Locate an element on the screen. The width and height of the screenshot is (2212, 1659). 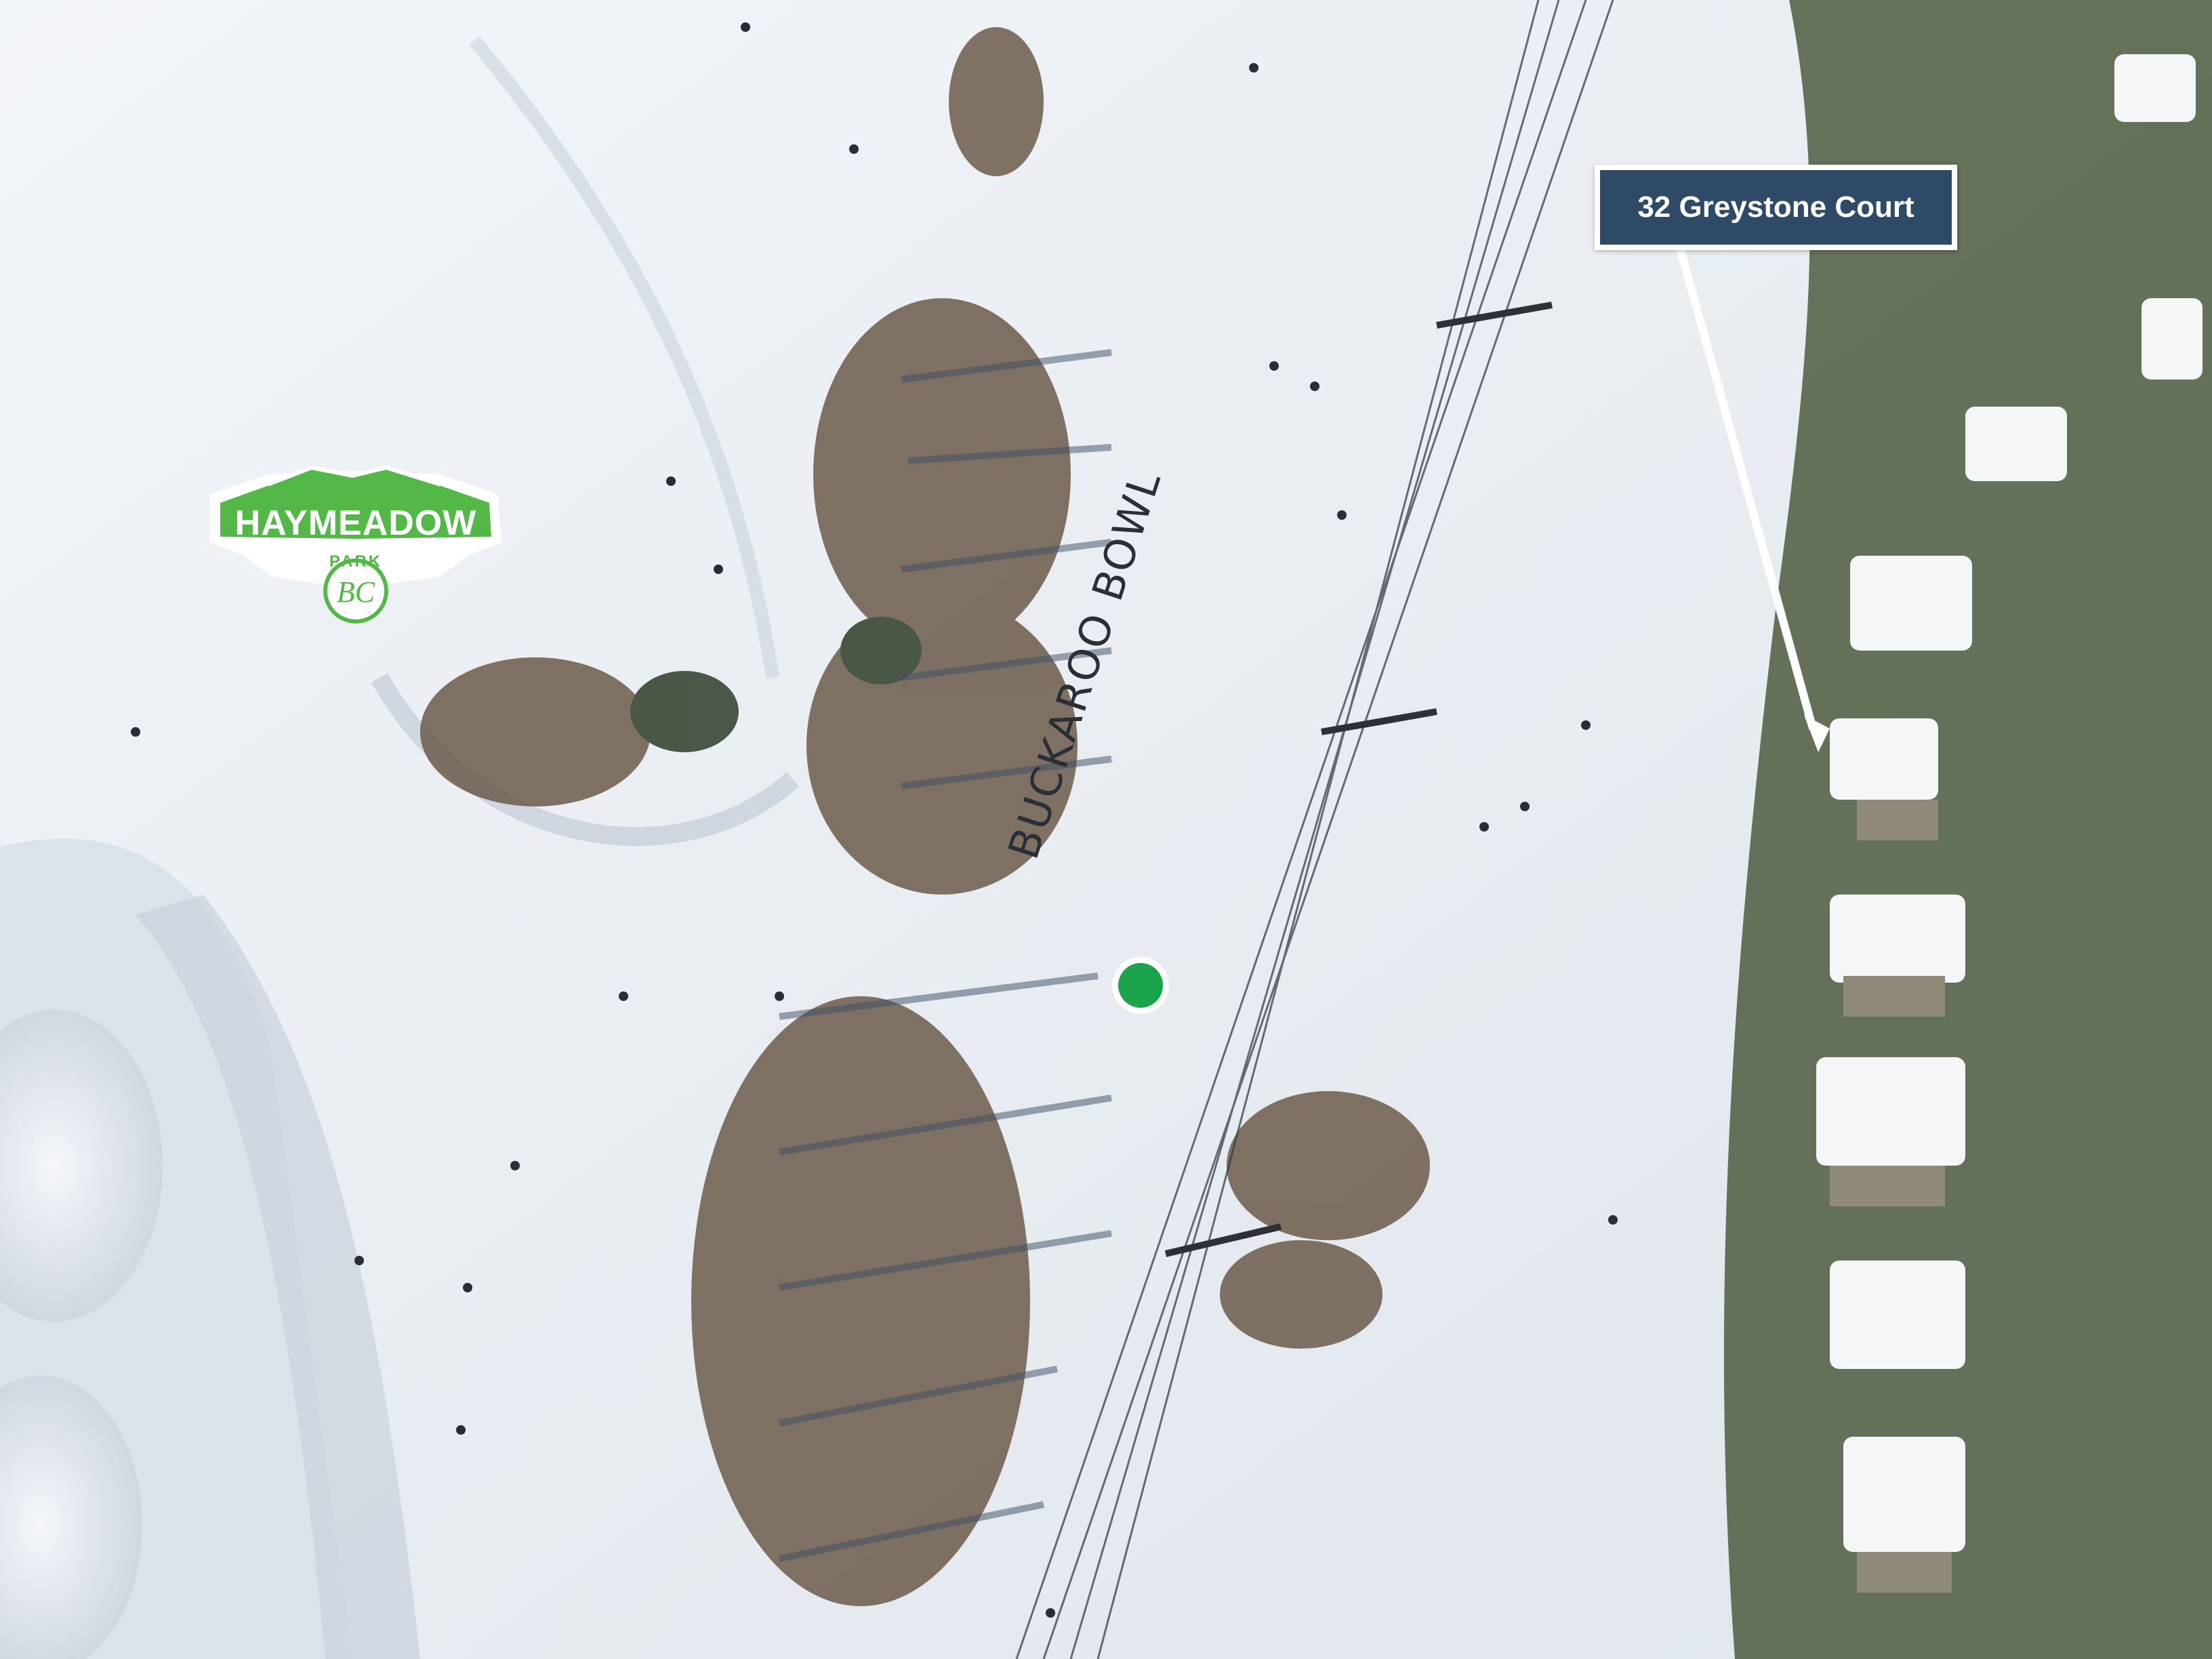
address-callout-text: 32 Greystone Court is located at coordinates (1776, 207).